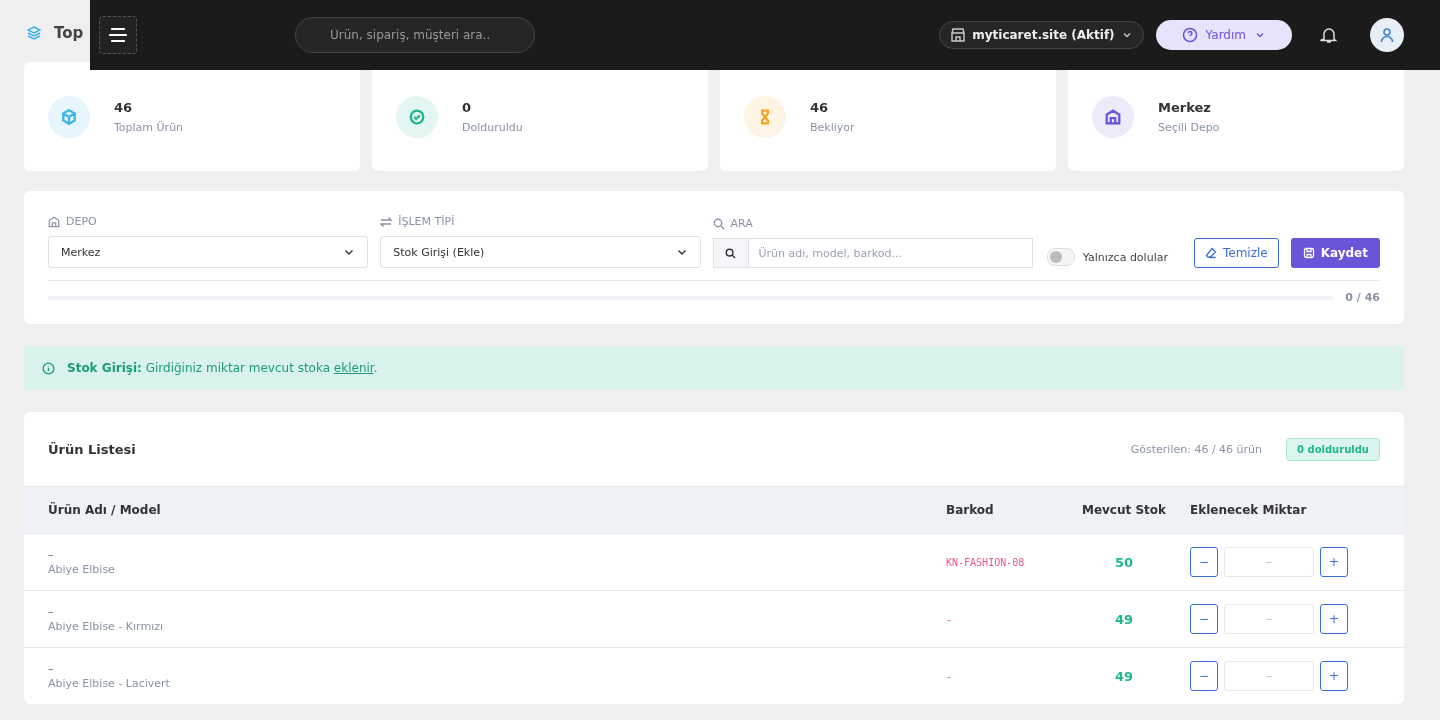 The width and height of the screenshot is (1440, 720). Describe the element at coordinates (970, 510) in the screenshot. I see `column-header: Barkod` at that location.